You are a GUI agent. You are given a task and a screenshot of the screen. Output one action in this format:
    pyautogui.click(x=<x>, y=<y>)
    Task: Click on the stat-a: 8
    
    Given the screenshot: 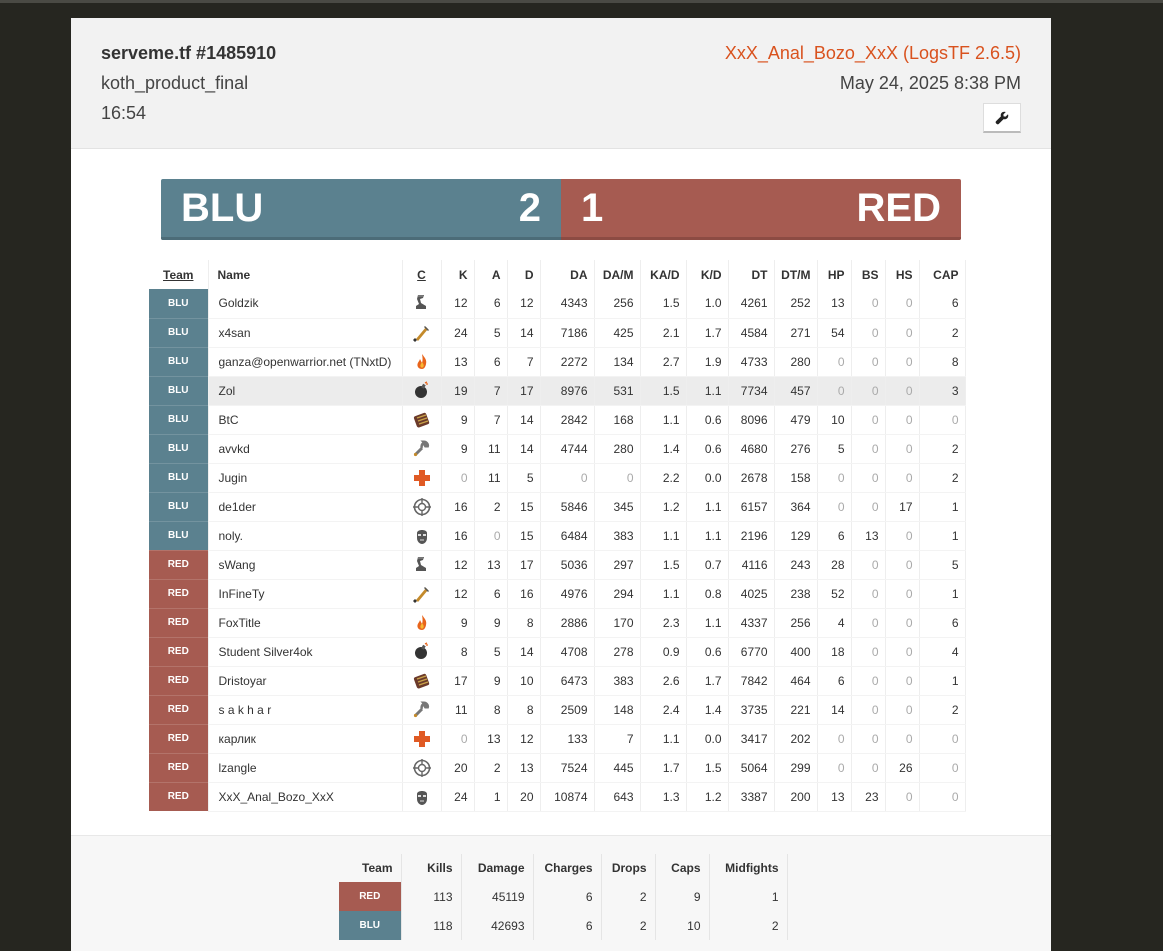 What is the action you would take?
    pyautogui.click(x=491, y=710)
    